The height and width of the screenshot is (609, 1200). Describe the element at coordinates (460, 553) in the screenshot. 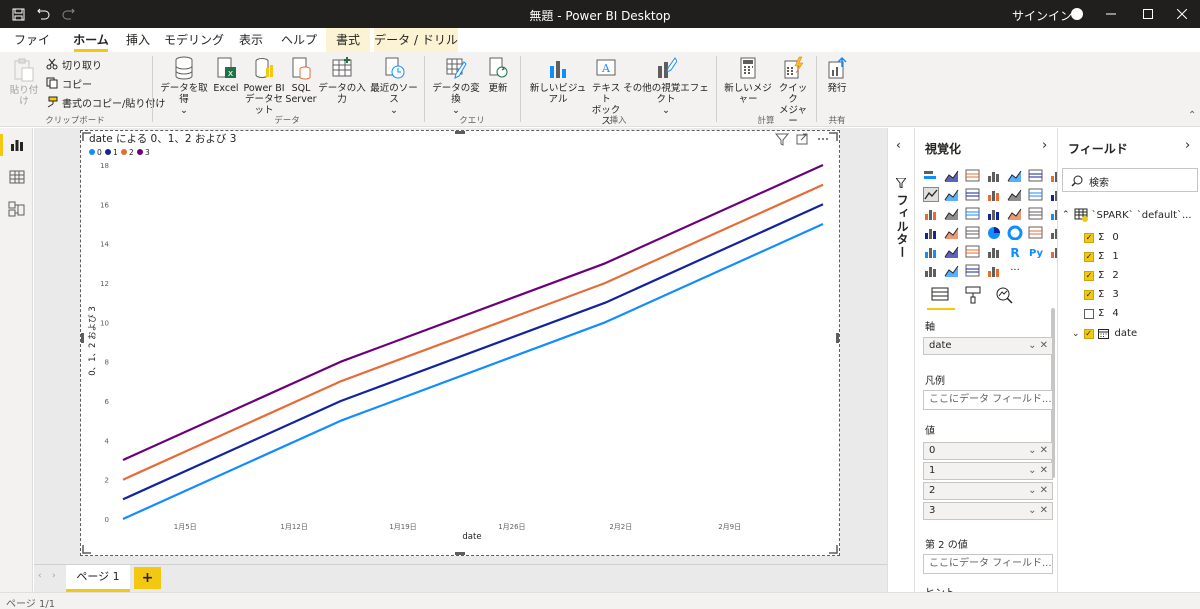

I see `resize-handle-bottom` at that location.